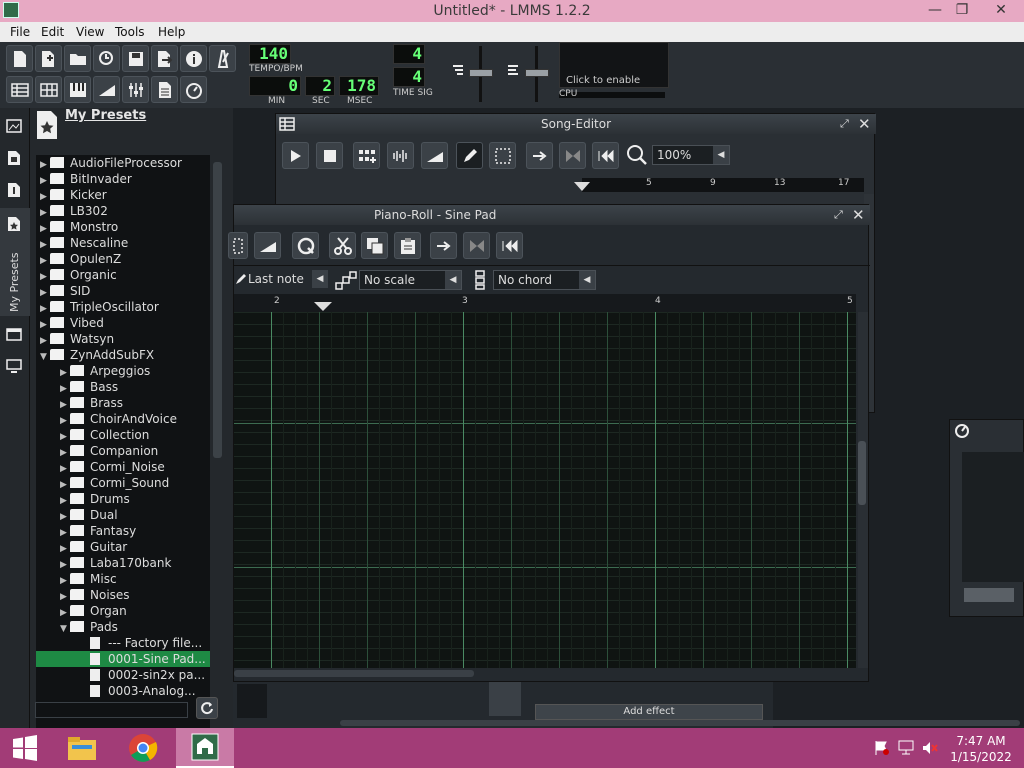 This screenshot has width=1024, height=768. What do you see at coordinates (123, 611) in the screenshot?
I see `tree-folder-item: ▶ Organ` at bounding box center [123, 611].